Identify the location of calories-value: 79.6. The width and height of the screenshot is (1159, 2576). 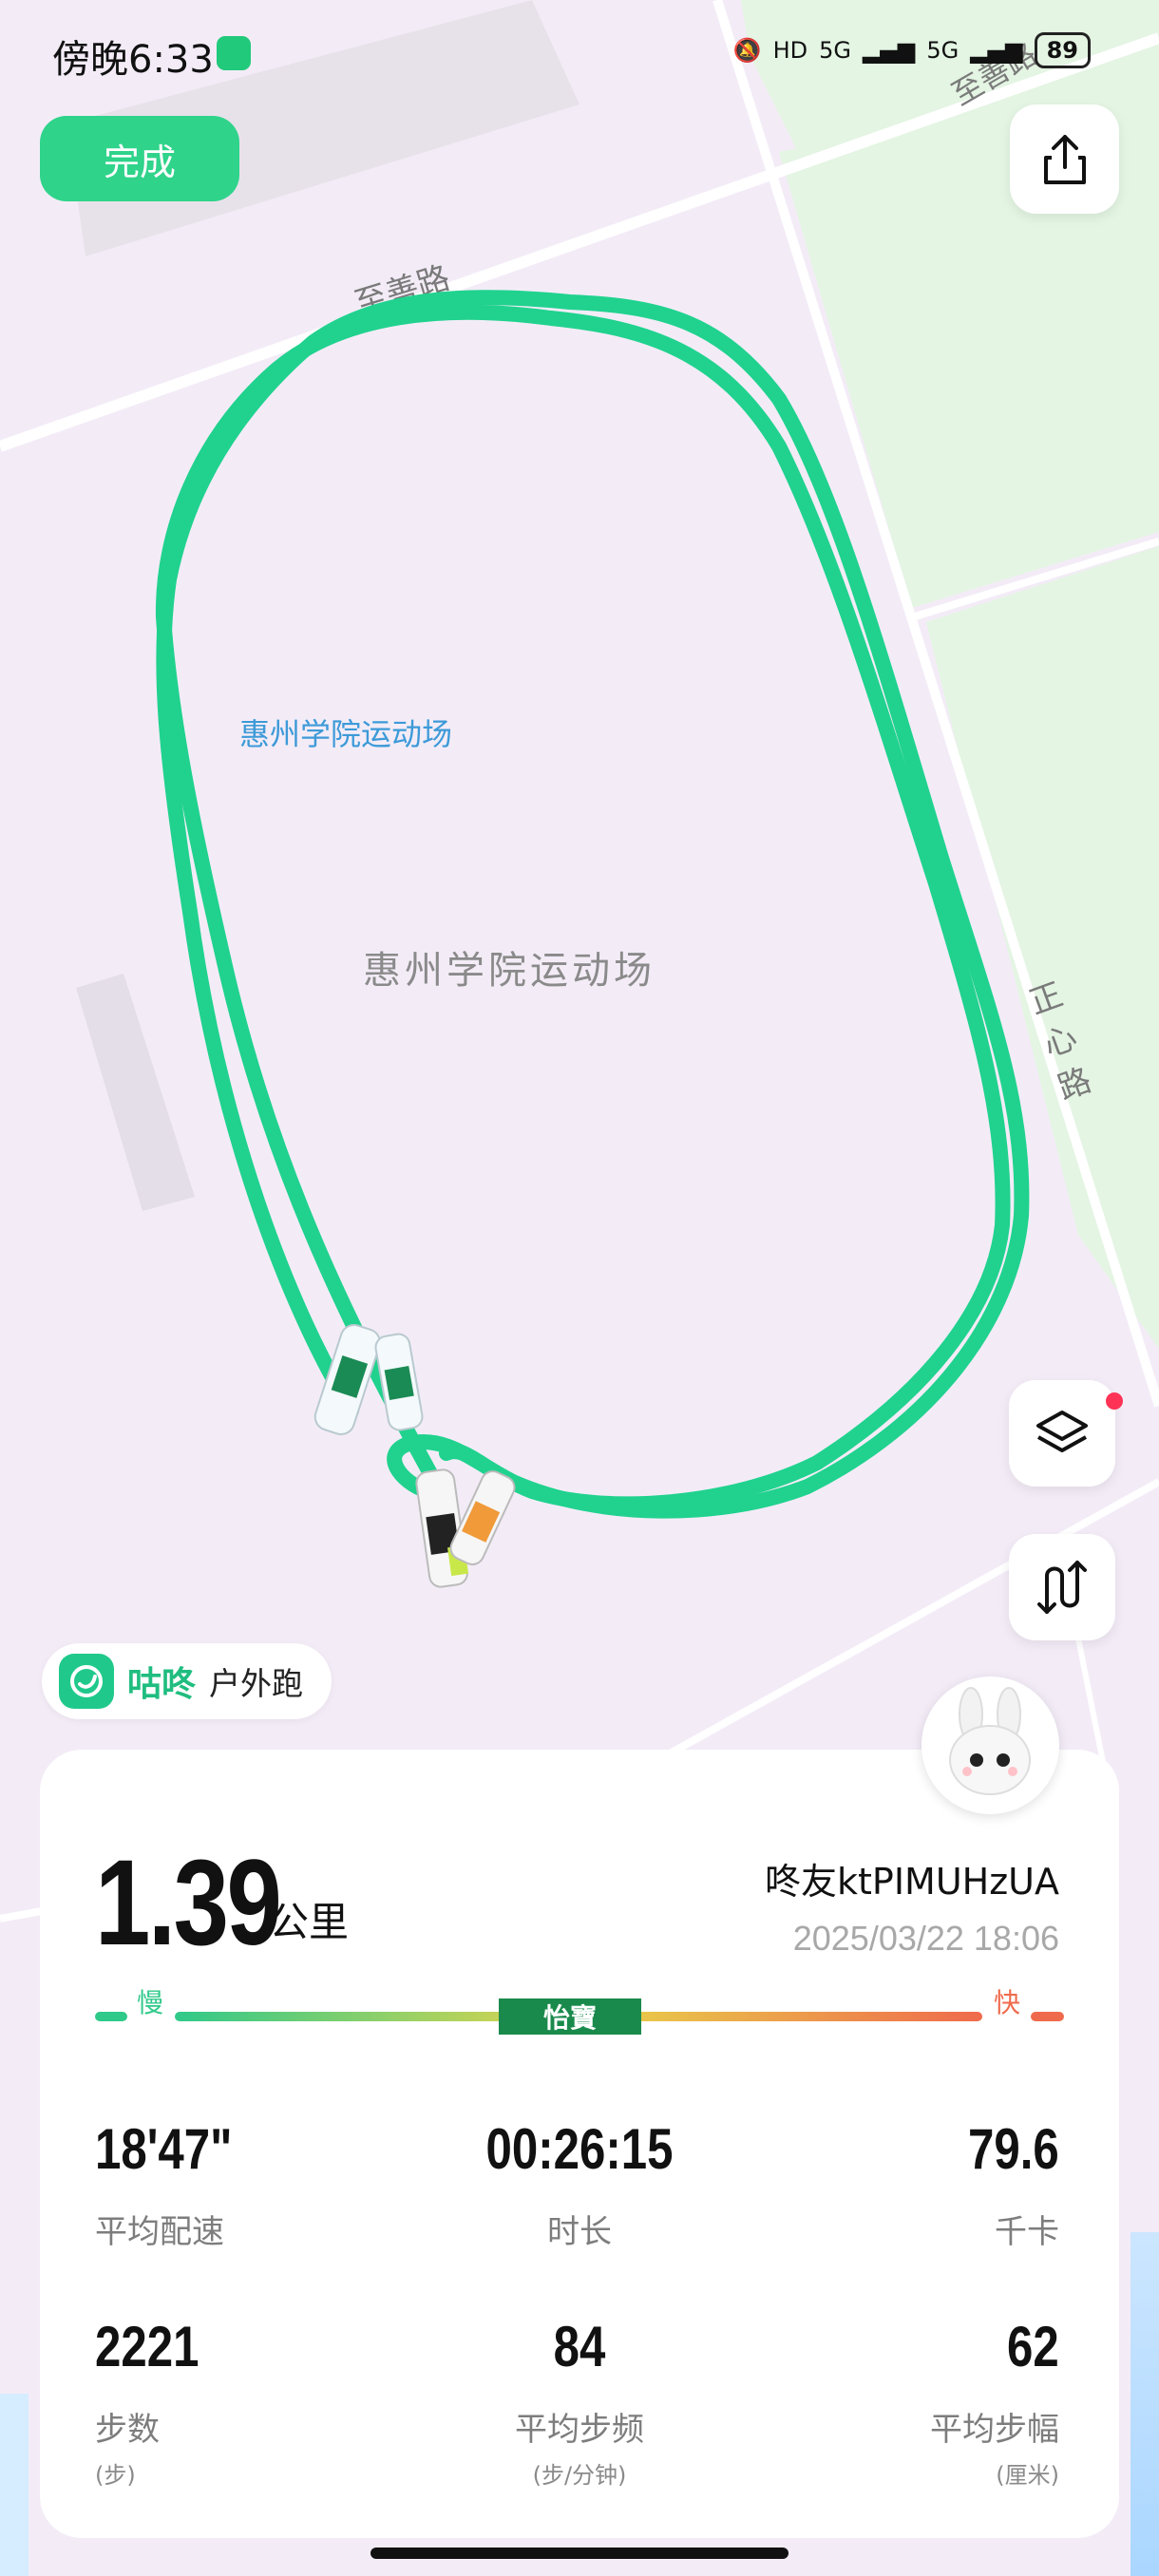
(1013, 2149).